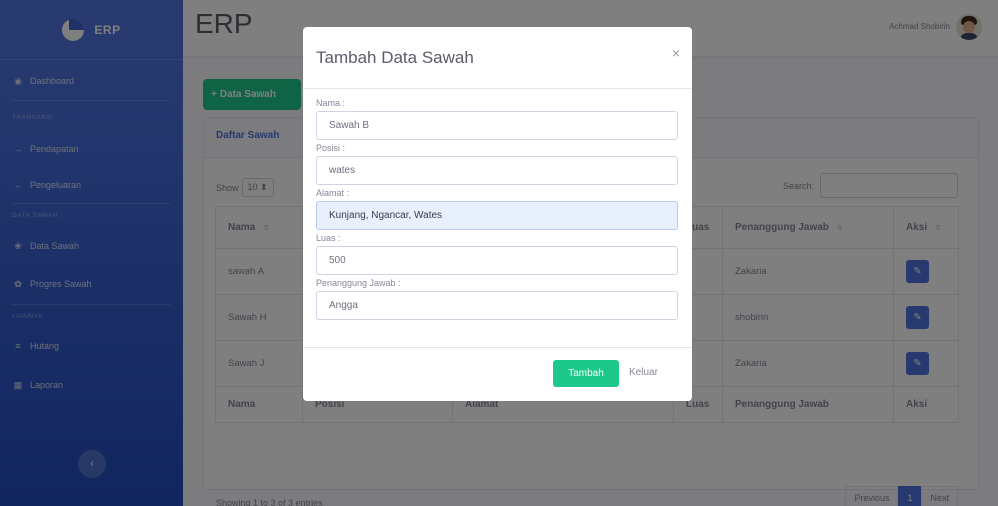 This screenshot has width=998, height=506. I want to click on penanggung-jawab-label: Penanggung Jawab :, so click(358, 283).